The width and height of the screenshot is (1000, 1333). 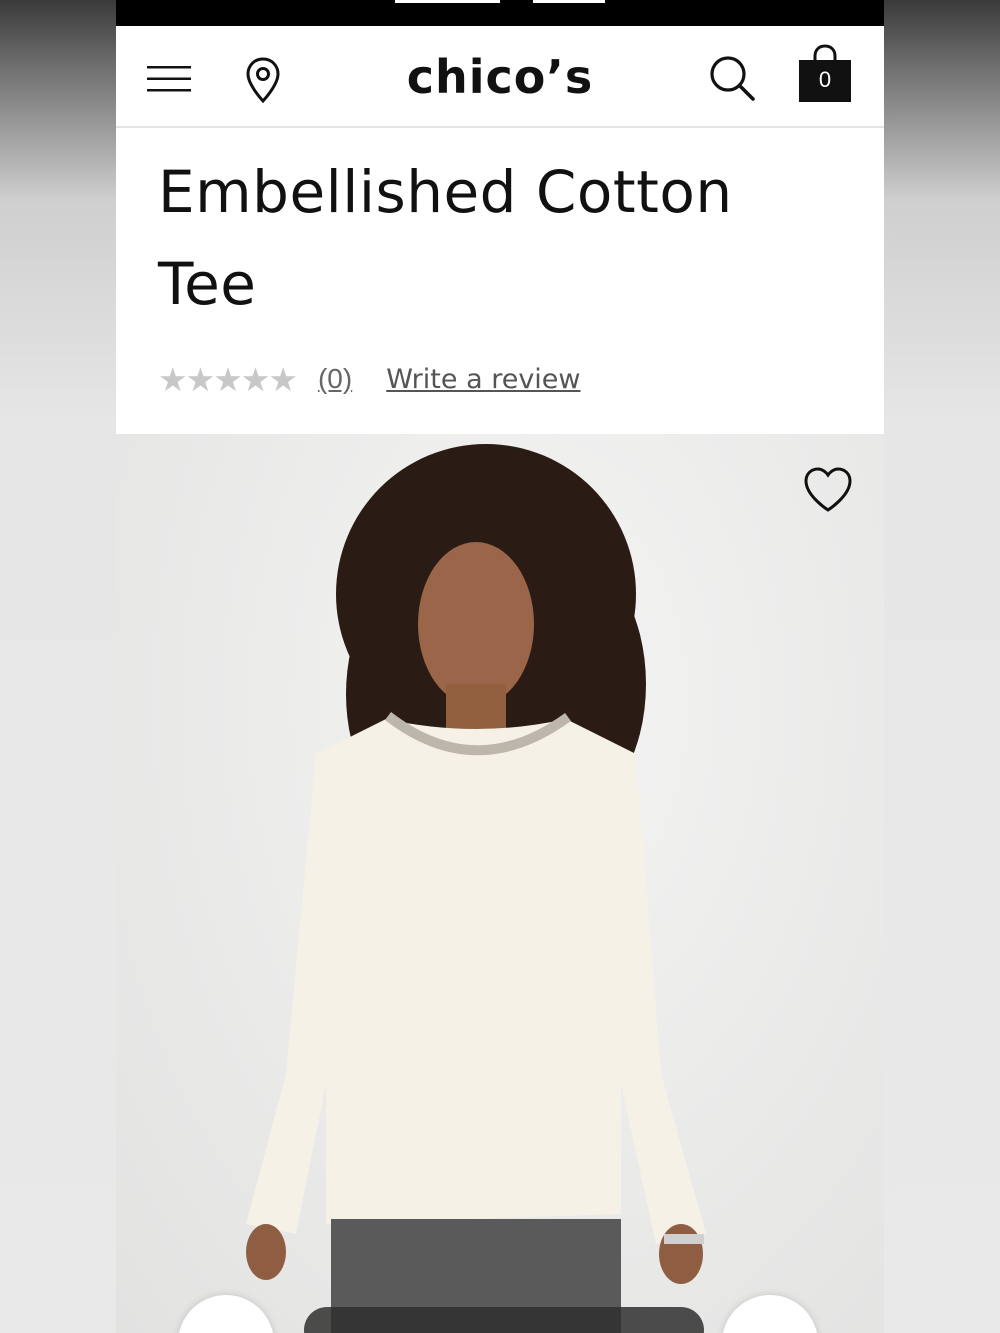 What do you see at coordinates (504, 1320) in the screenshot?
I see `carousel-pagination` at bounding box center [504, 1320].